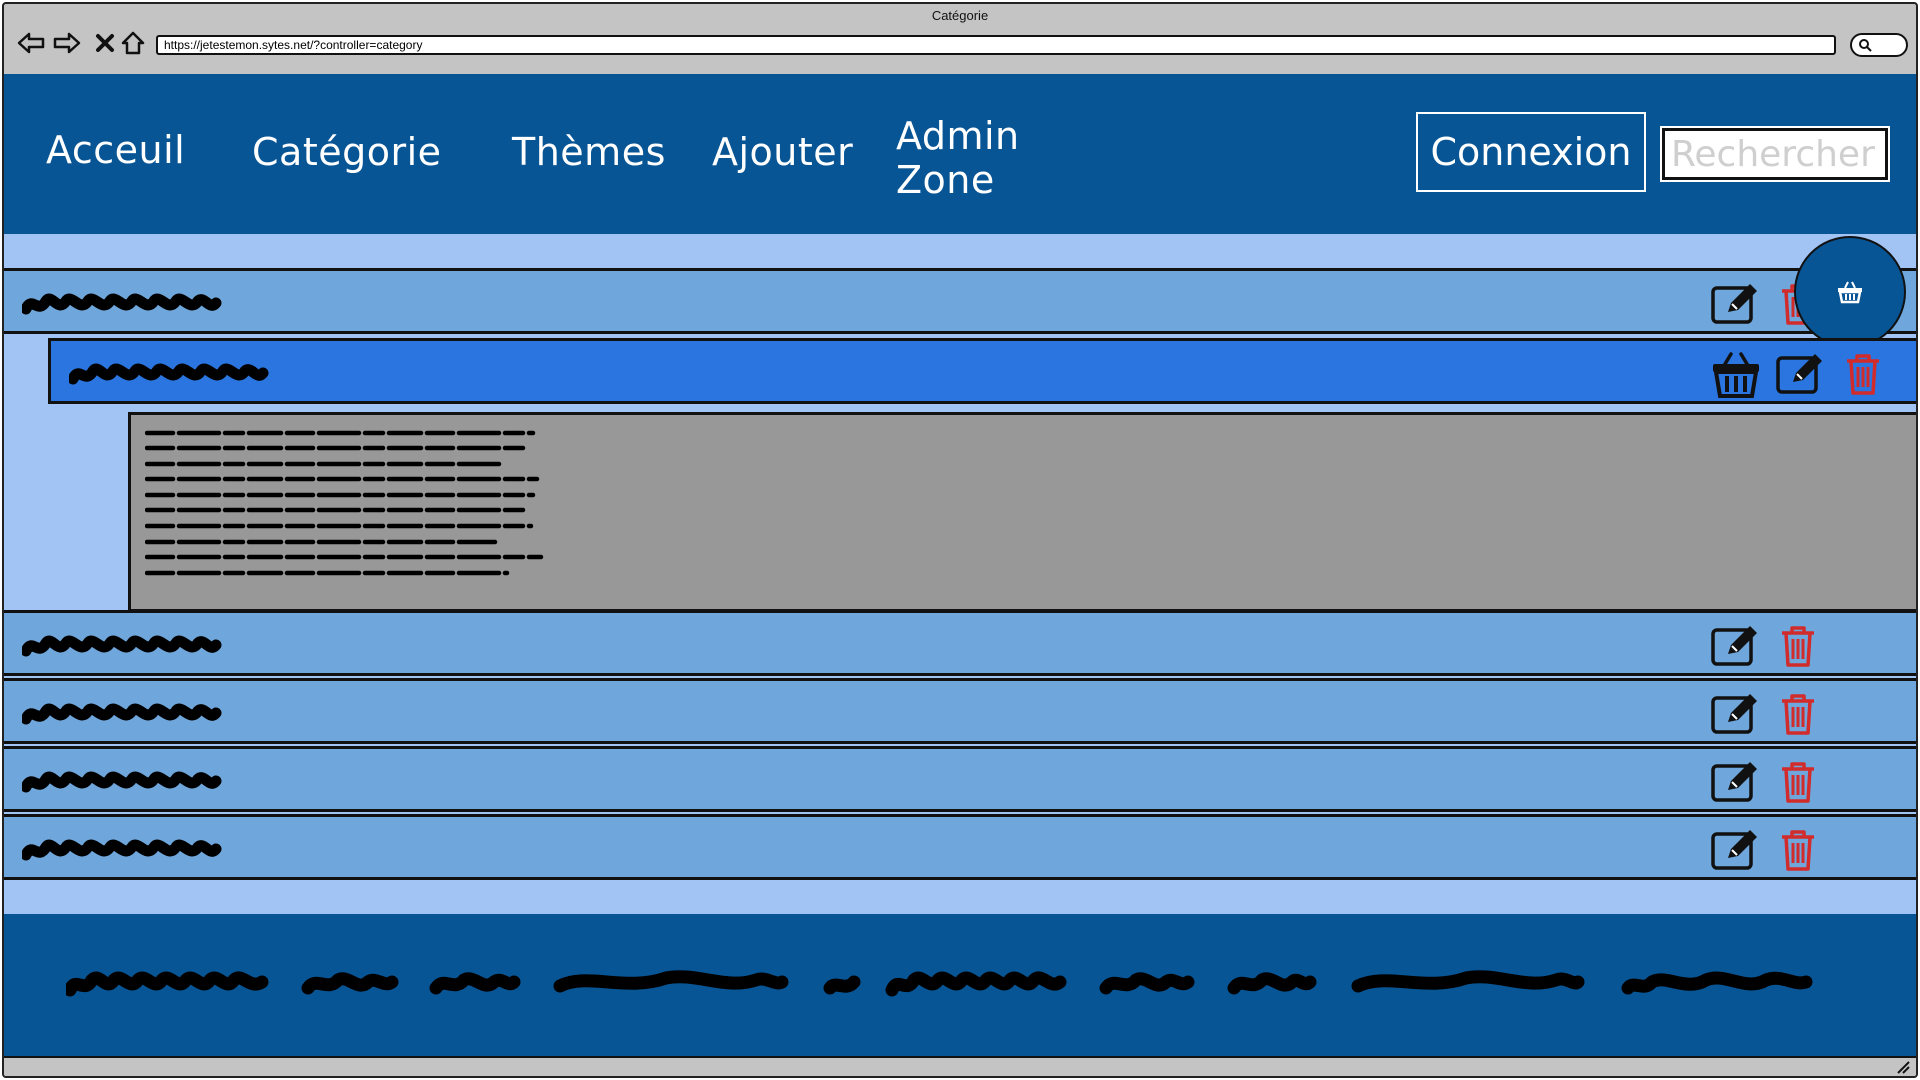 The width and height of the screenshot is (1920, 1080). I want to click on nav-admin-label-1: Admin, so click(958, 136).